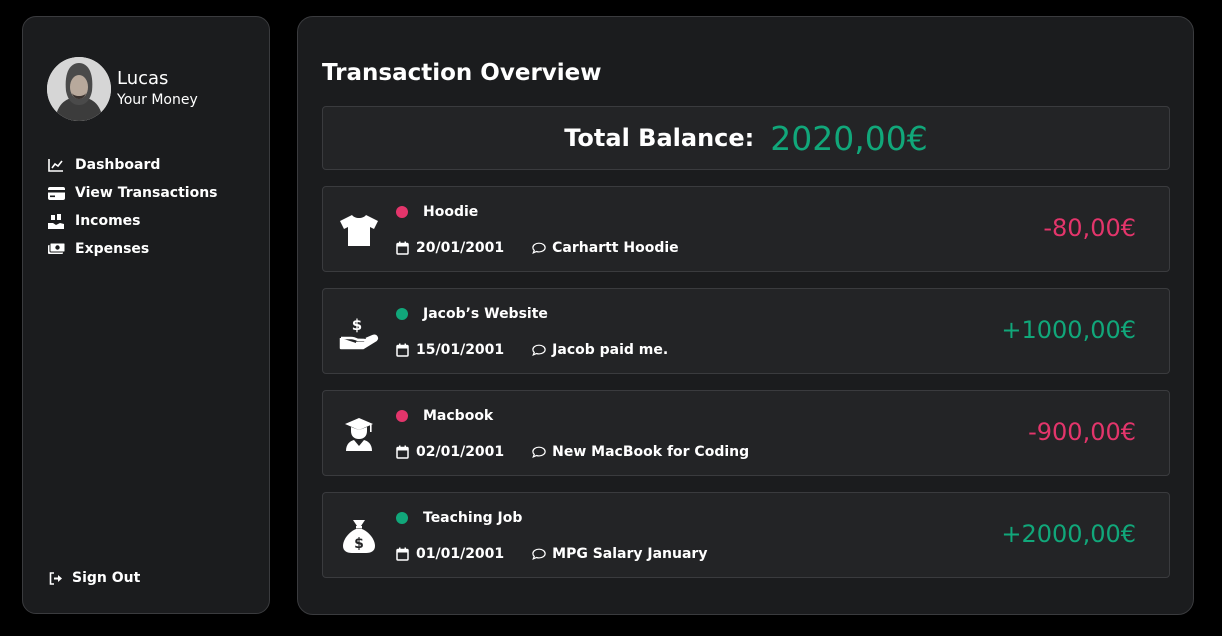  I want to click on sidebar-item-dashboard: Dashboard, so click(132, 165).